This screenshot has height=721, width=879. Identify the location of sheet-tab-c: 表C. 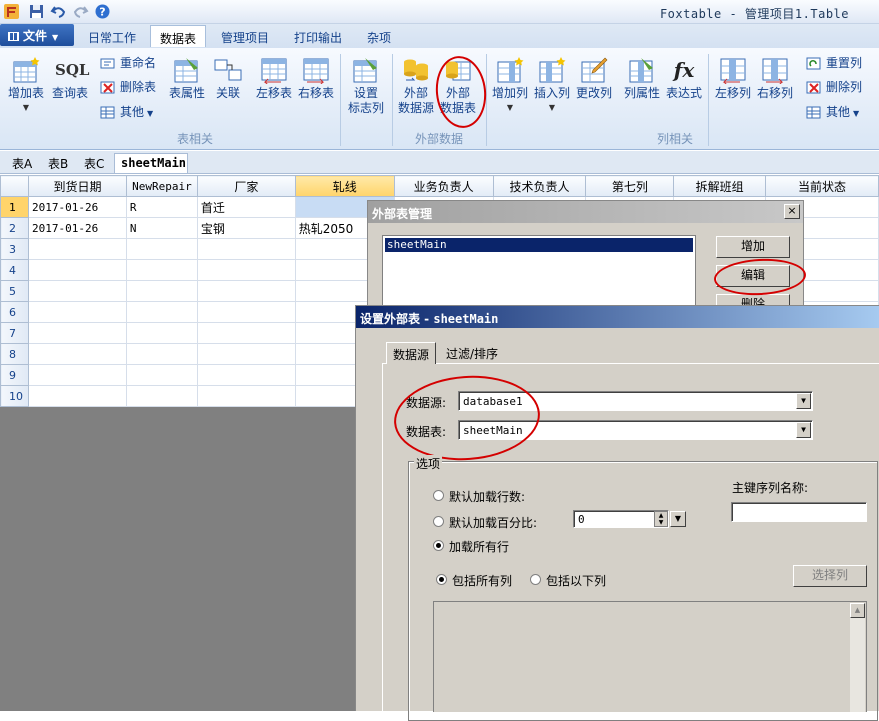
(94, 163).